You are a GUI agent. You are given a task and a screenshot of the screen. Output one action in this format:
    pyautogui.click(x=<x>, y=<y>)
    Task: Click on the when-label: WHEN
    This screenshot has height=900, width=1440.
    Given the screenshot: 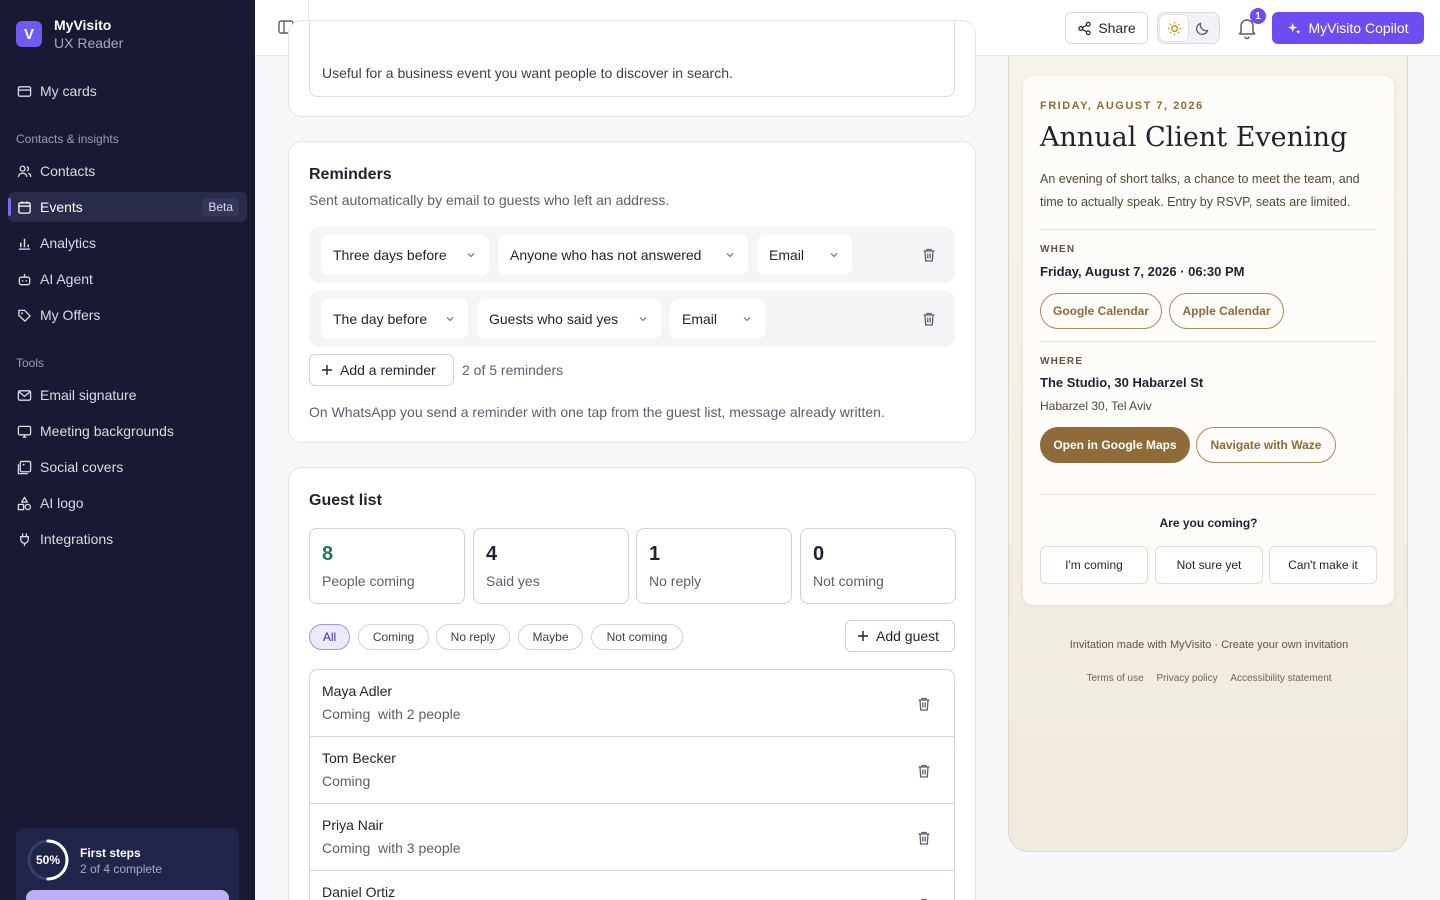 What is the action you would take?
    pyautogui.click(x=1058, y=249)
    